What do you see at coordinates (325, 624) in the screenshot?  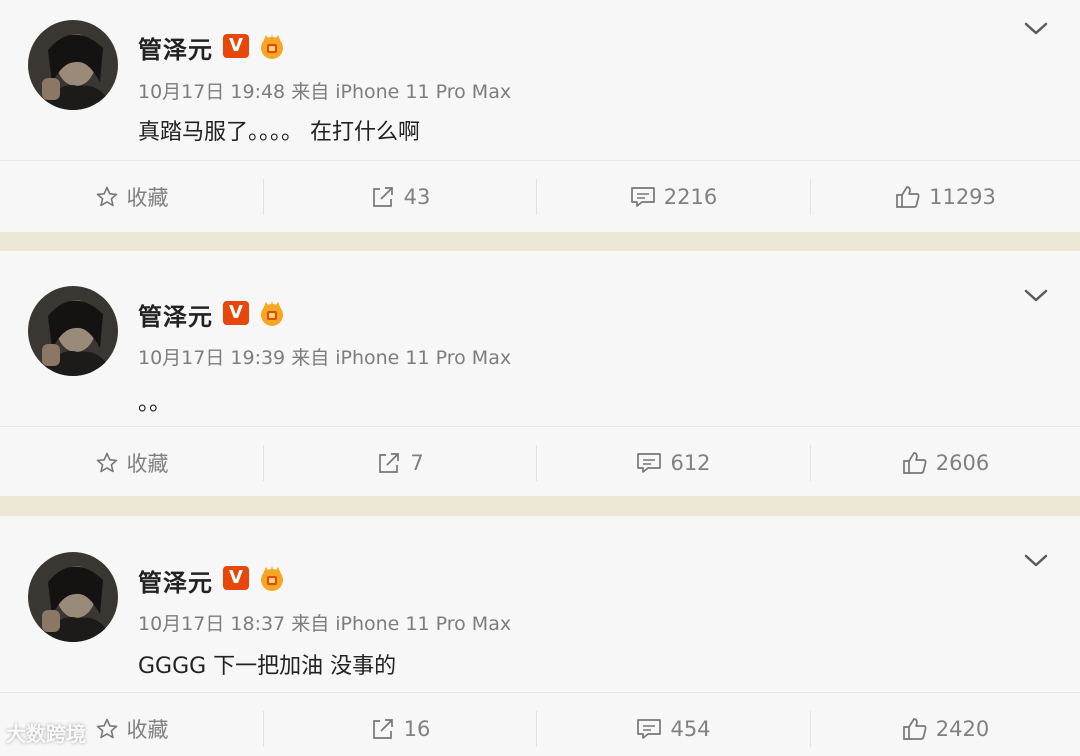 I see `post-meta: 10月17日 18:37 来自 iPhone 11 Pro Max` at bounding box center [325, 624].